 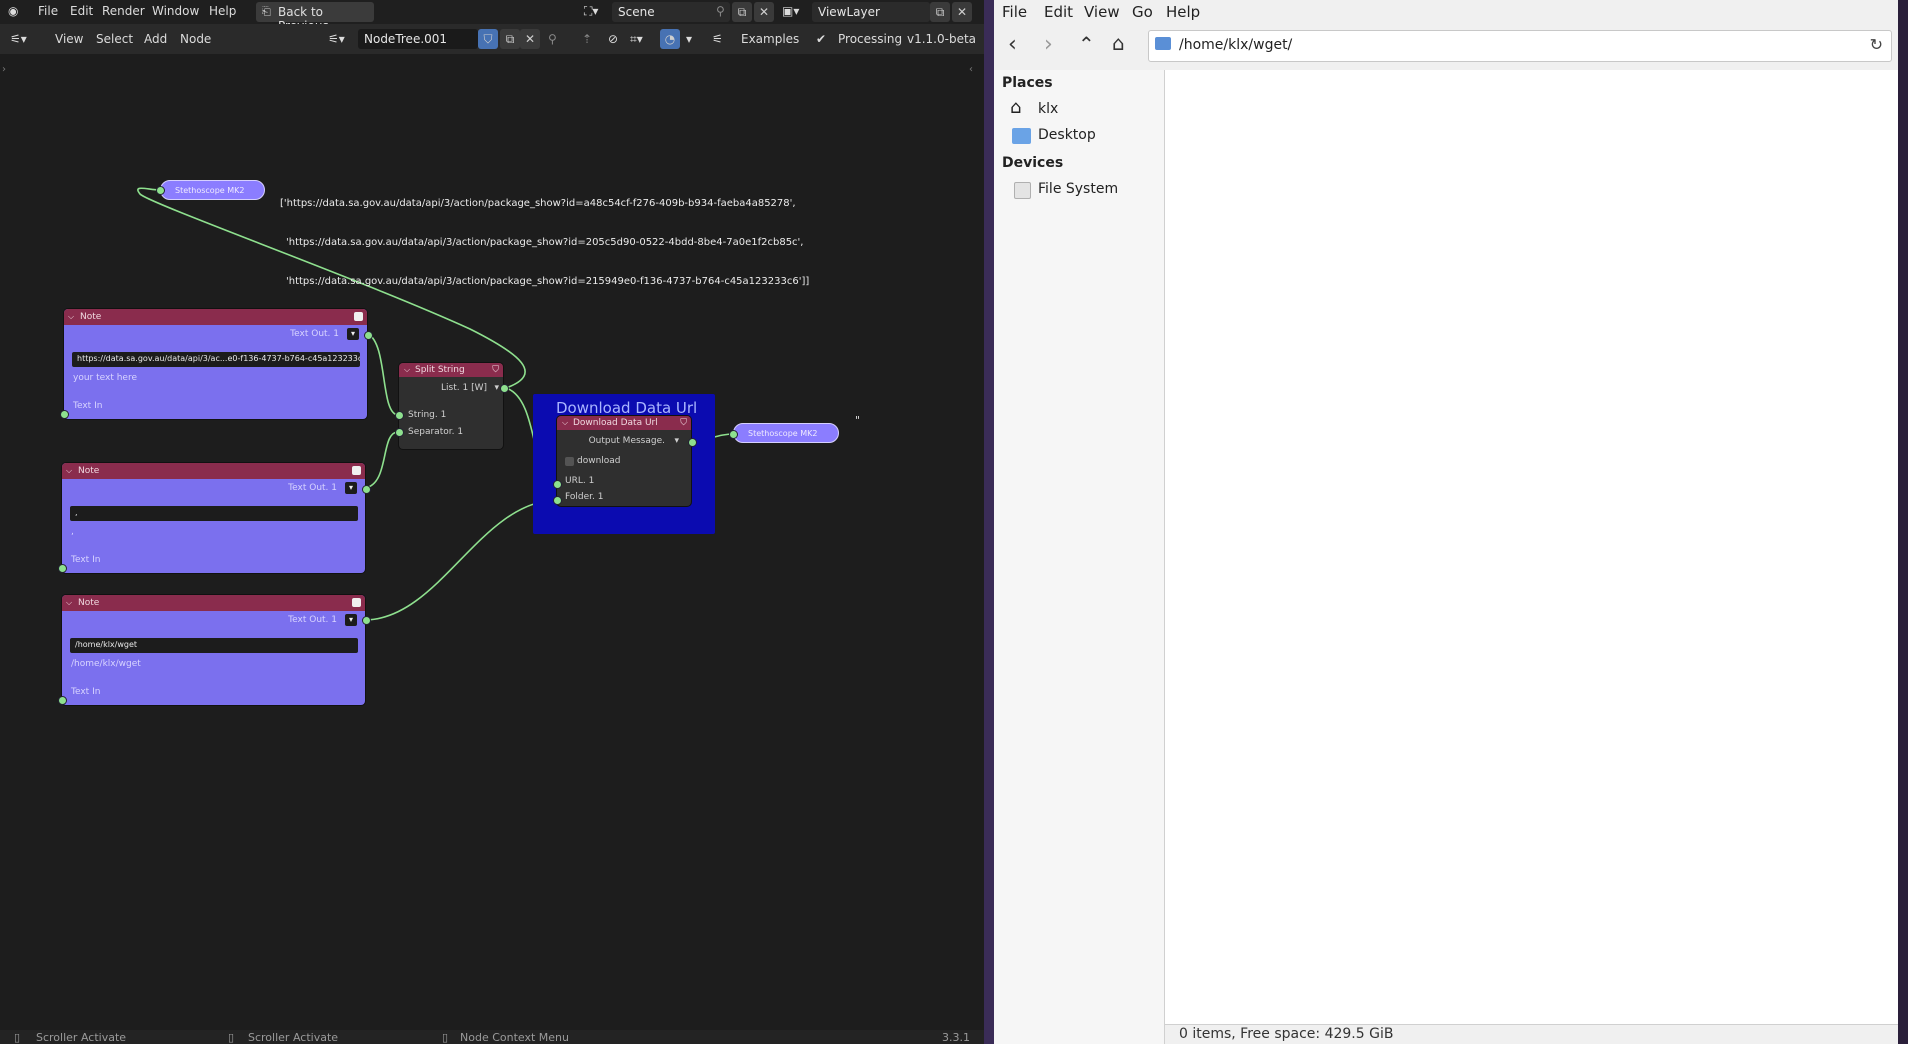 I want to click on reload-icon: ↻, so click(x=1876, y=44).